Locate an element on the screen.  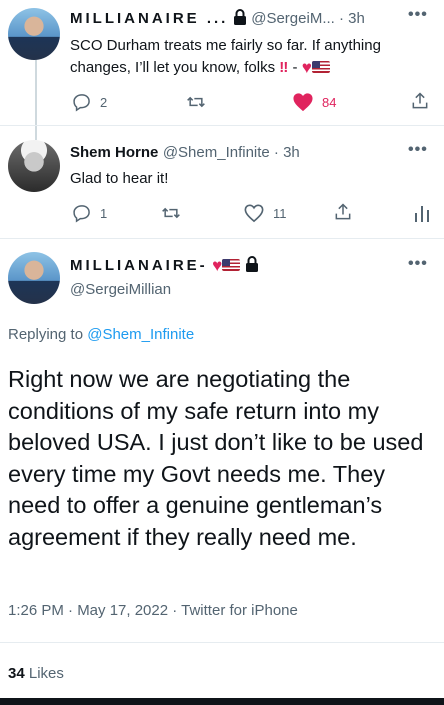
reply-button: 1 is located at coordinates (89, 213).